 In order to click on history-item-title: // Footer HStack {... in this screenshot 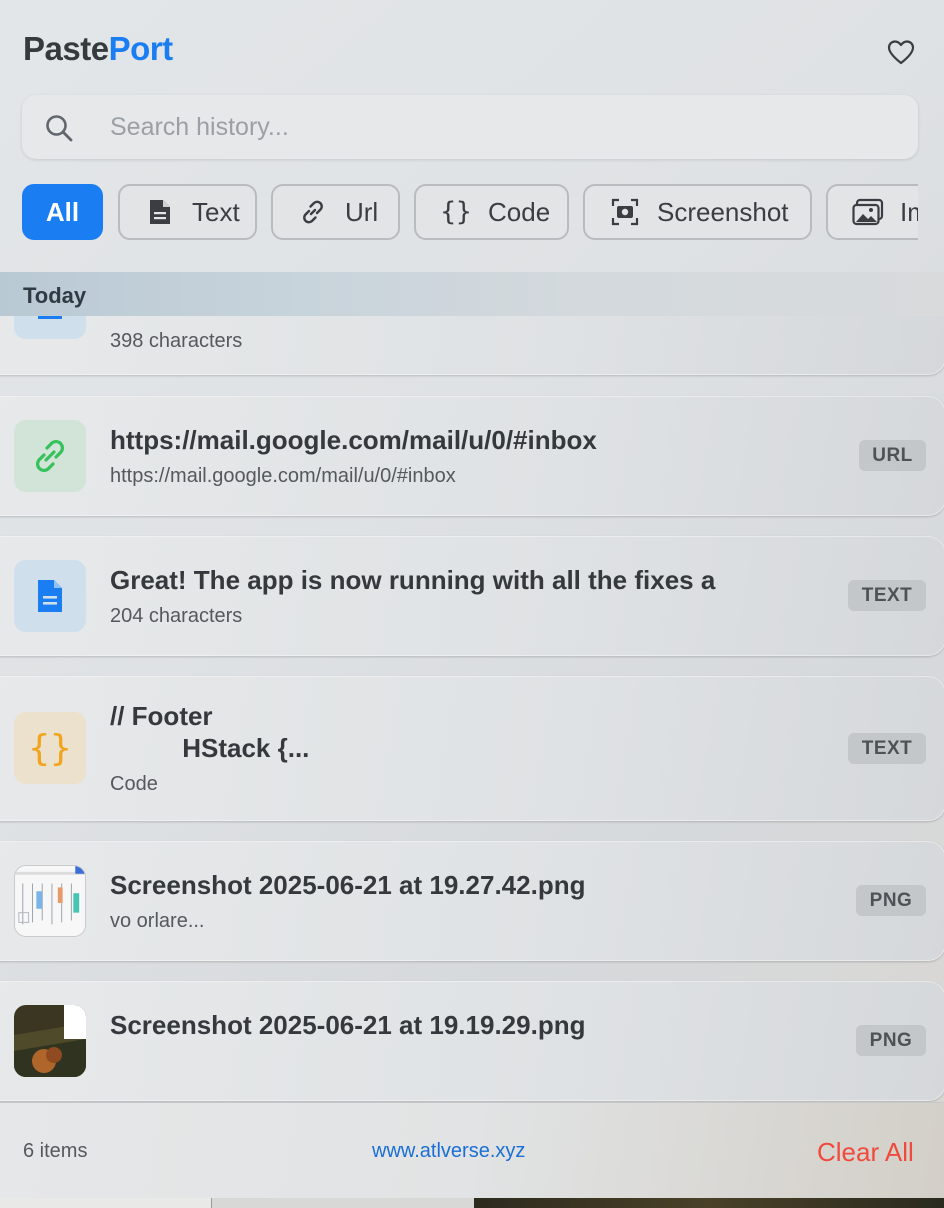, I will do `click(210, 732)`.